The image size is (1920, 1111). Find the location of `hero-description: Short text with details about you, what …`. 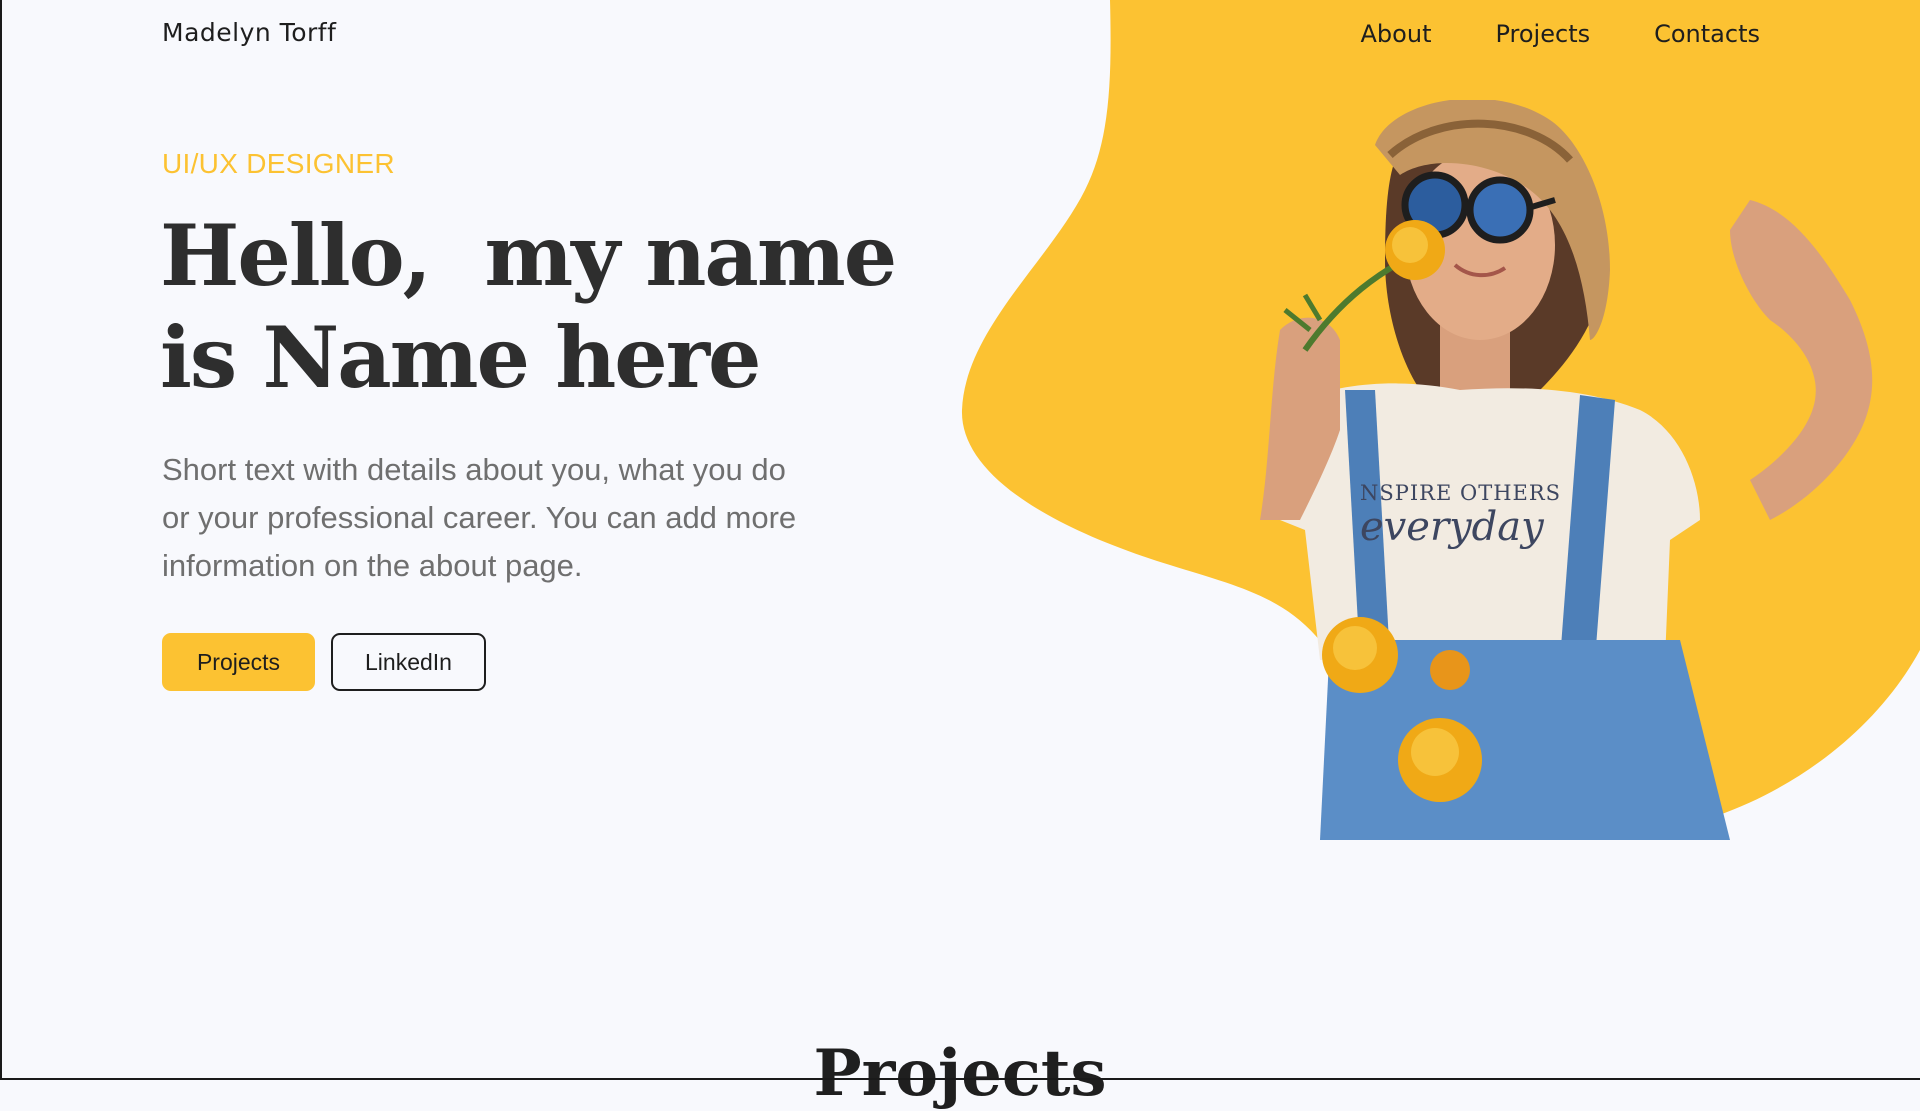

hero-description: Short text with details about you, what … is located at coordinates (479, 517).